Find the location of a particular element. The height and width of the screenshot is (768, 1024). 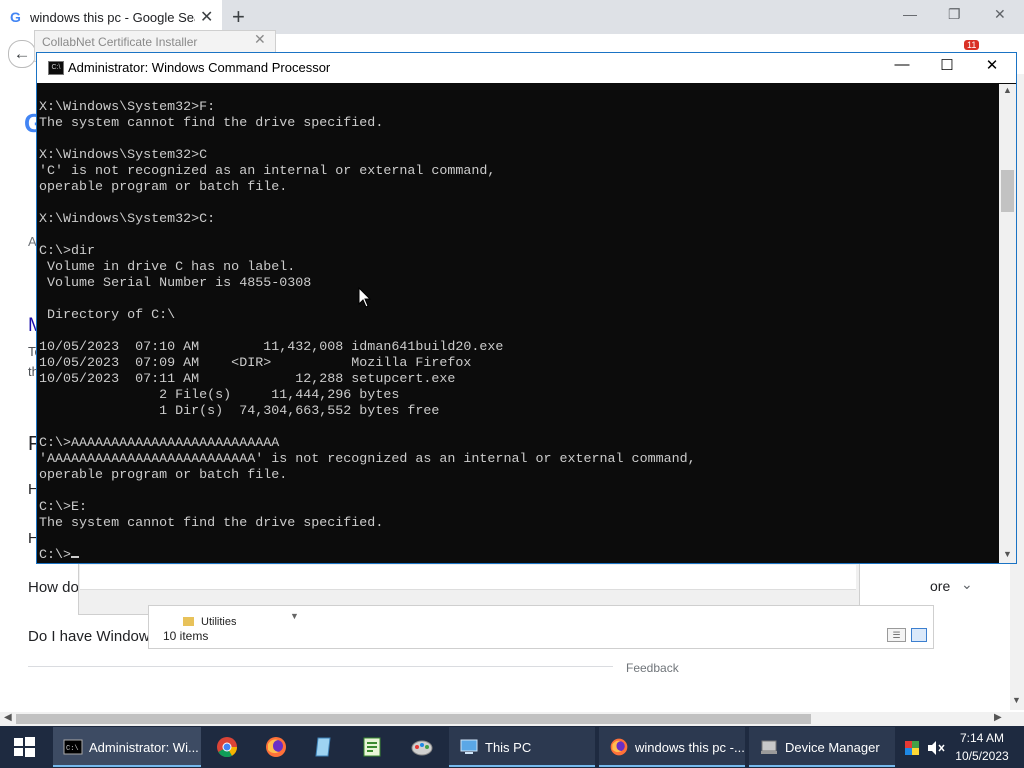

chevron-down-icon: ▼ is located at coordinates (294, 616).